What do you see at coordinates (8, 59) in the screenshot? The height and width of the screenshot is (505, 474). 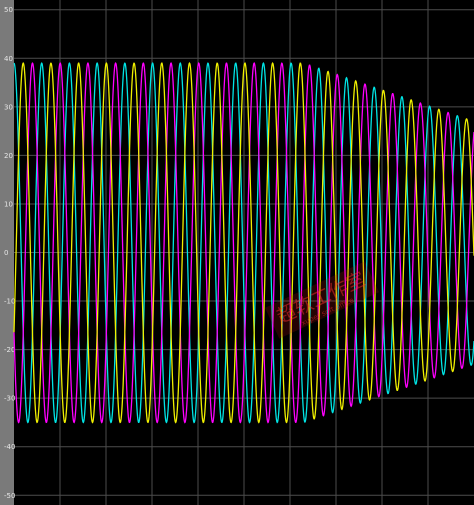 I see `y-tick-label: 40` at bounding box center [8, 59].